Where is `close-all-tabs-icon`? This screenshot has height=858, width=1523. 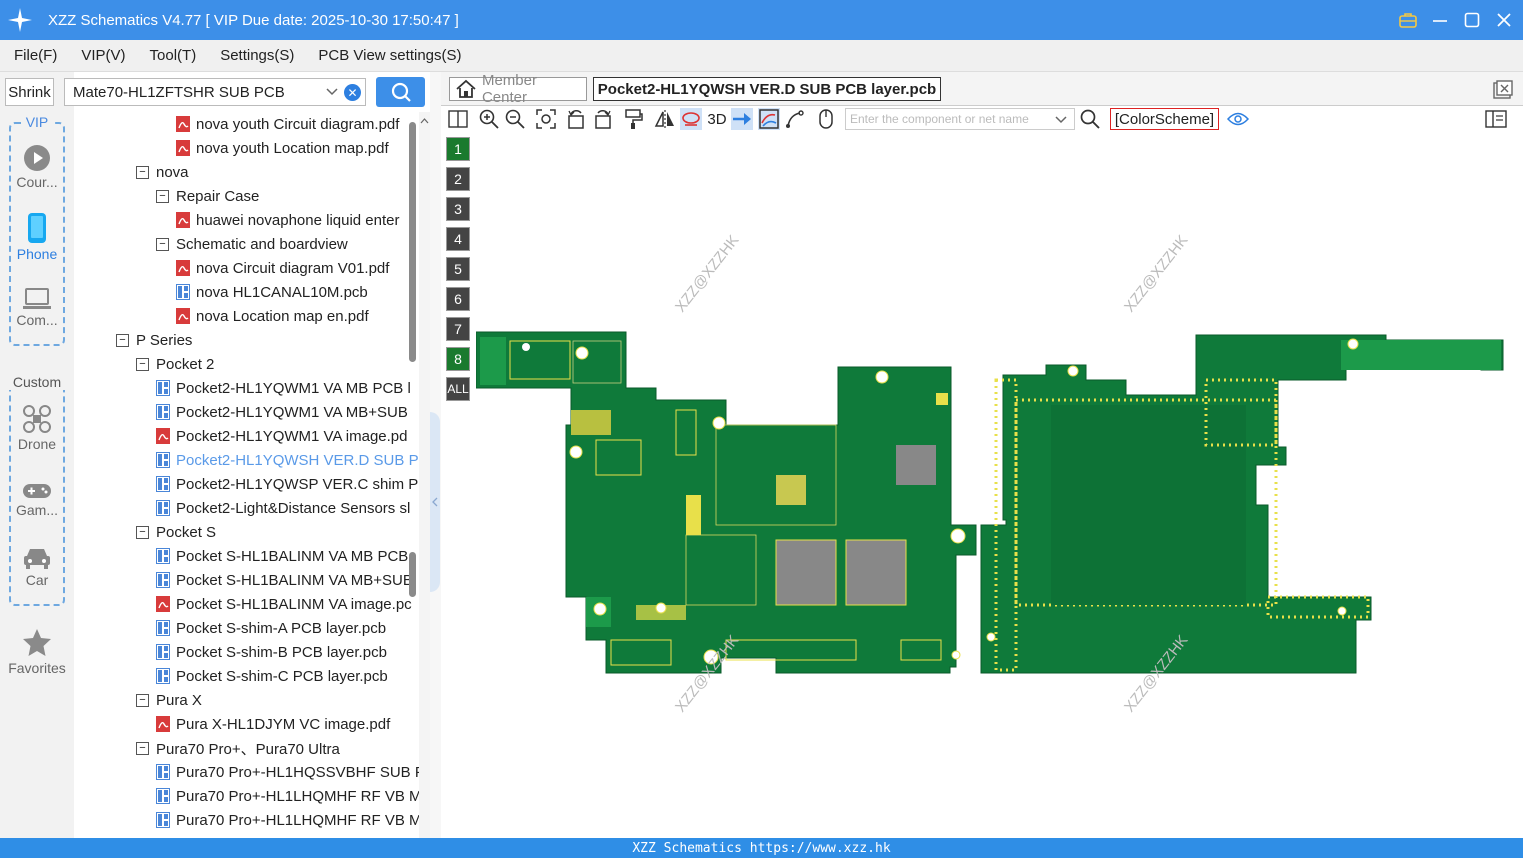
close-all-tabs-icon is located at coordinates (1503, 90).